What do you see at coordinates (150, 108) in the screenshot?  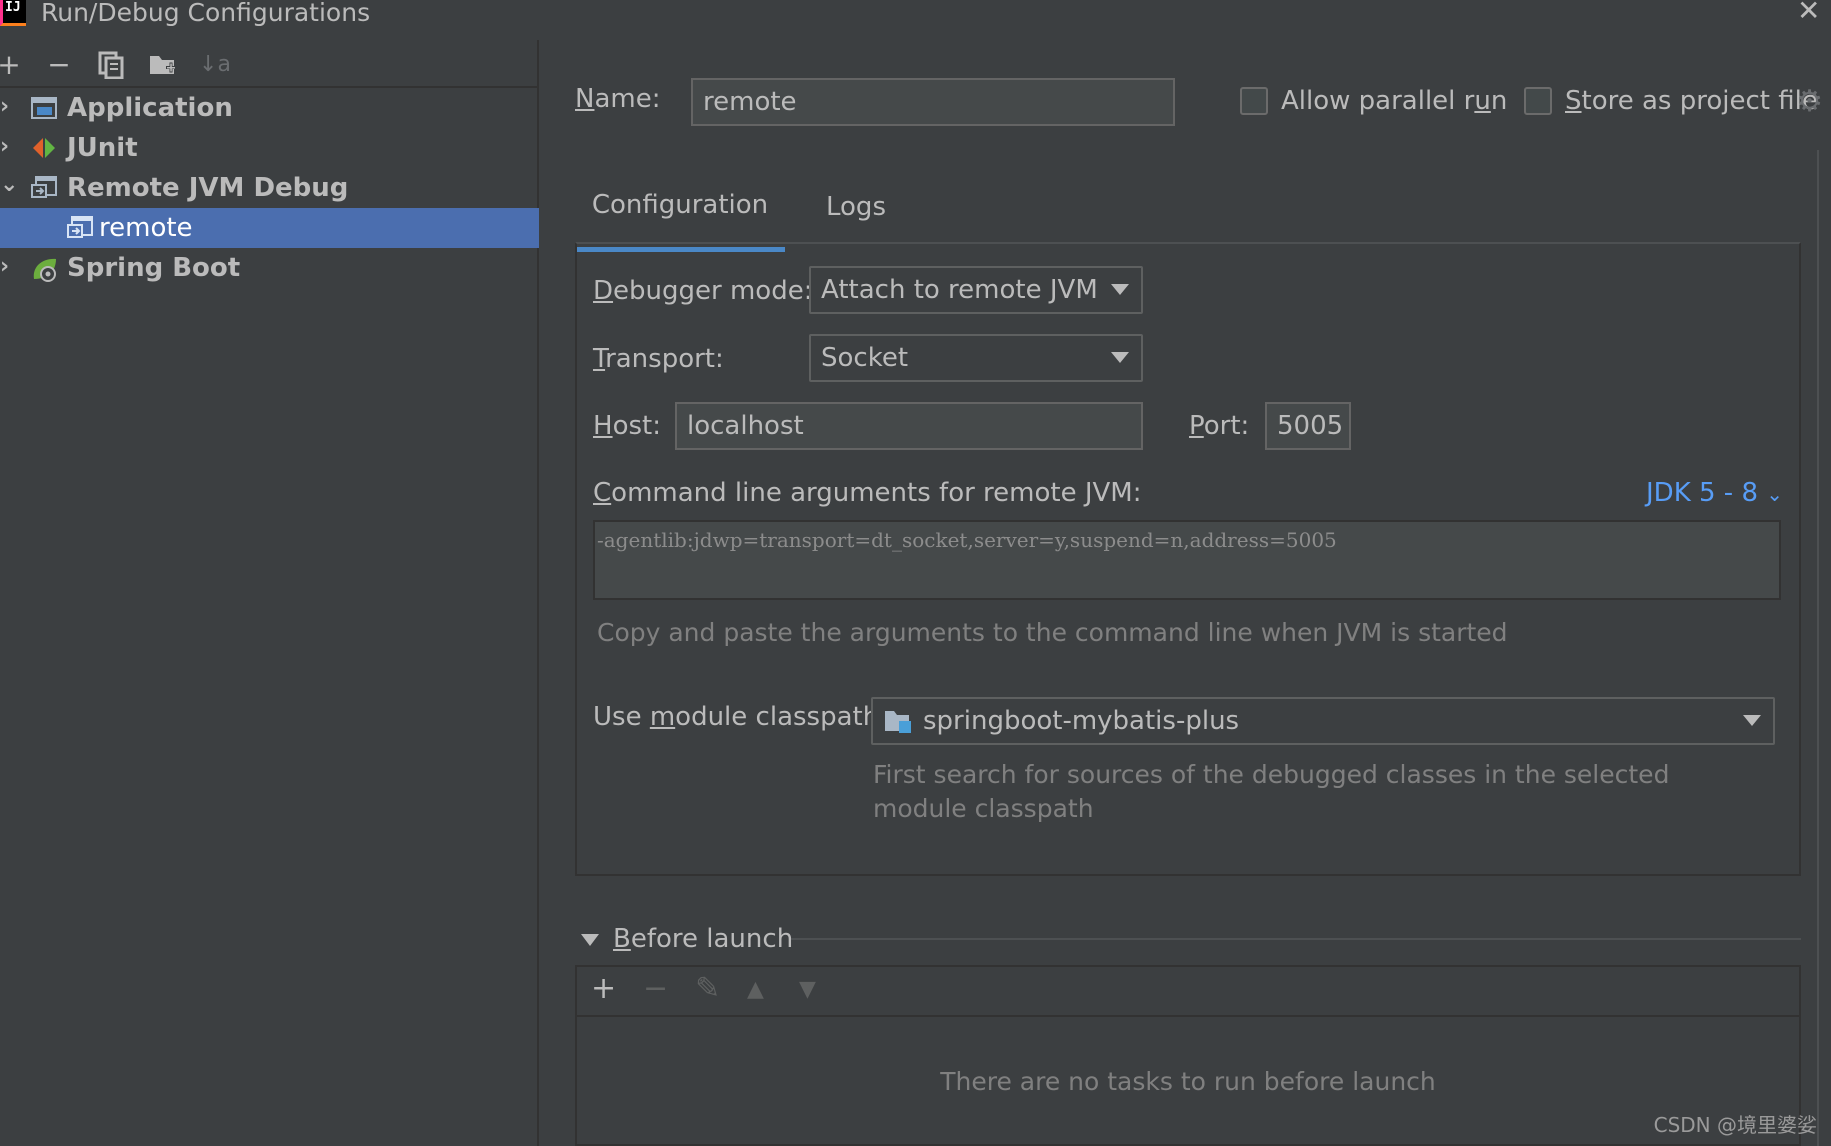 I see `tree-item-label: Application` at bounding box center [150, 108].